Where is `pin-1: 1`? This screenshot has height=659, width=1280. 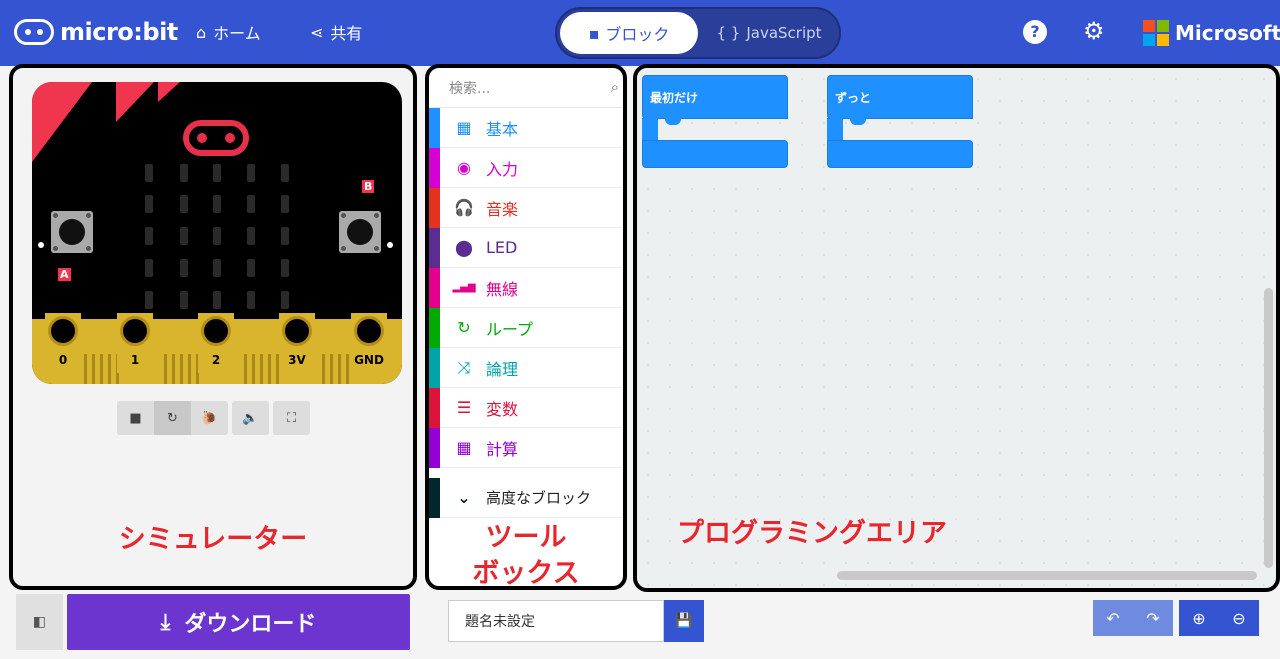
pin-1: 1 is located at coordinates (135, 343).